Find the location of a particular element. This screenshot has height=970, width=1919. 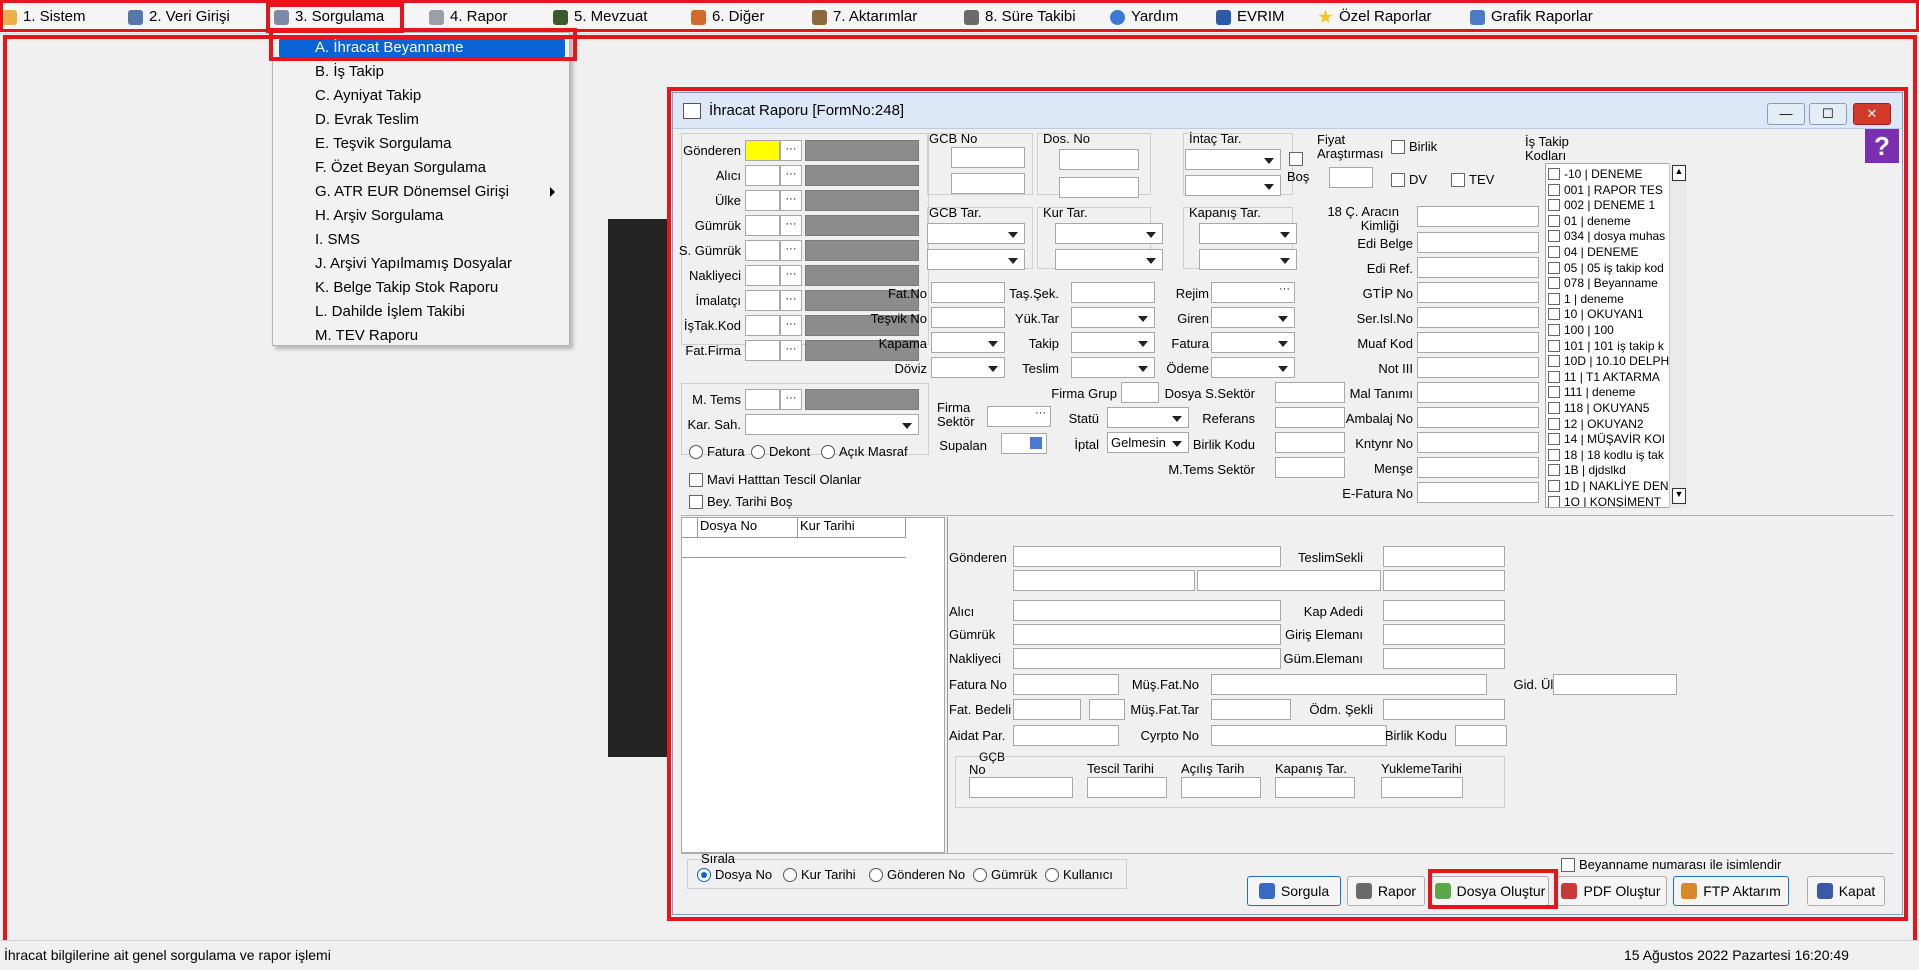

detail-cyrpto-no-input is located at coordinates (1299, 735).